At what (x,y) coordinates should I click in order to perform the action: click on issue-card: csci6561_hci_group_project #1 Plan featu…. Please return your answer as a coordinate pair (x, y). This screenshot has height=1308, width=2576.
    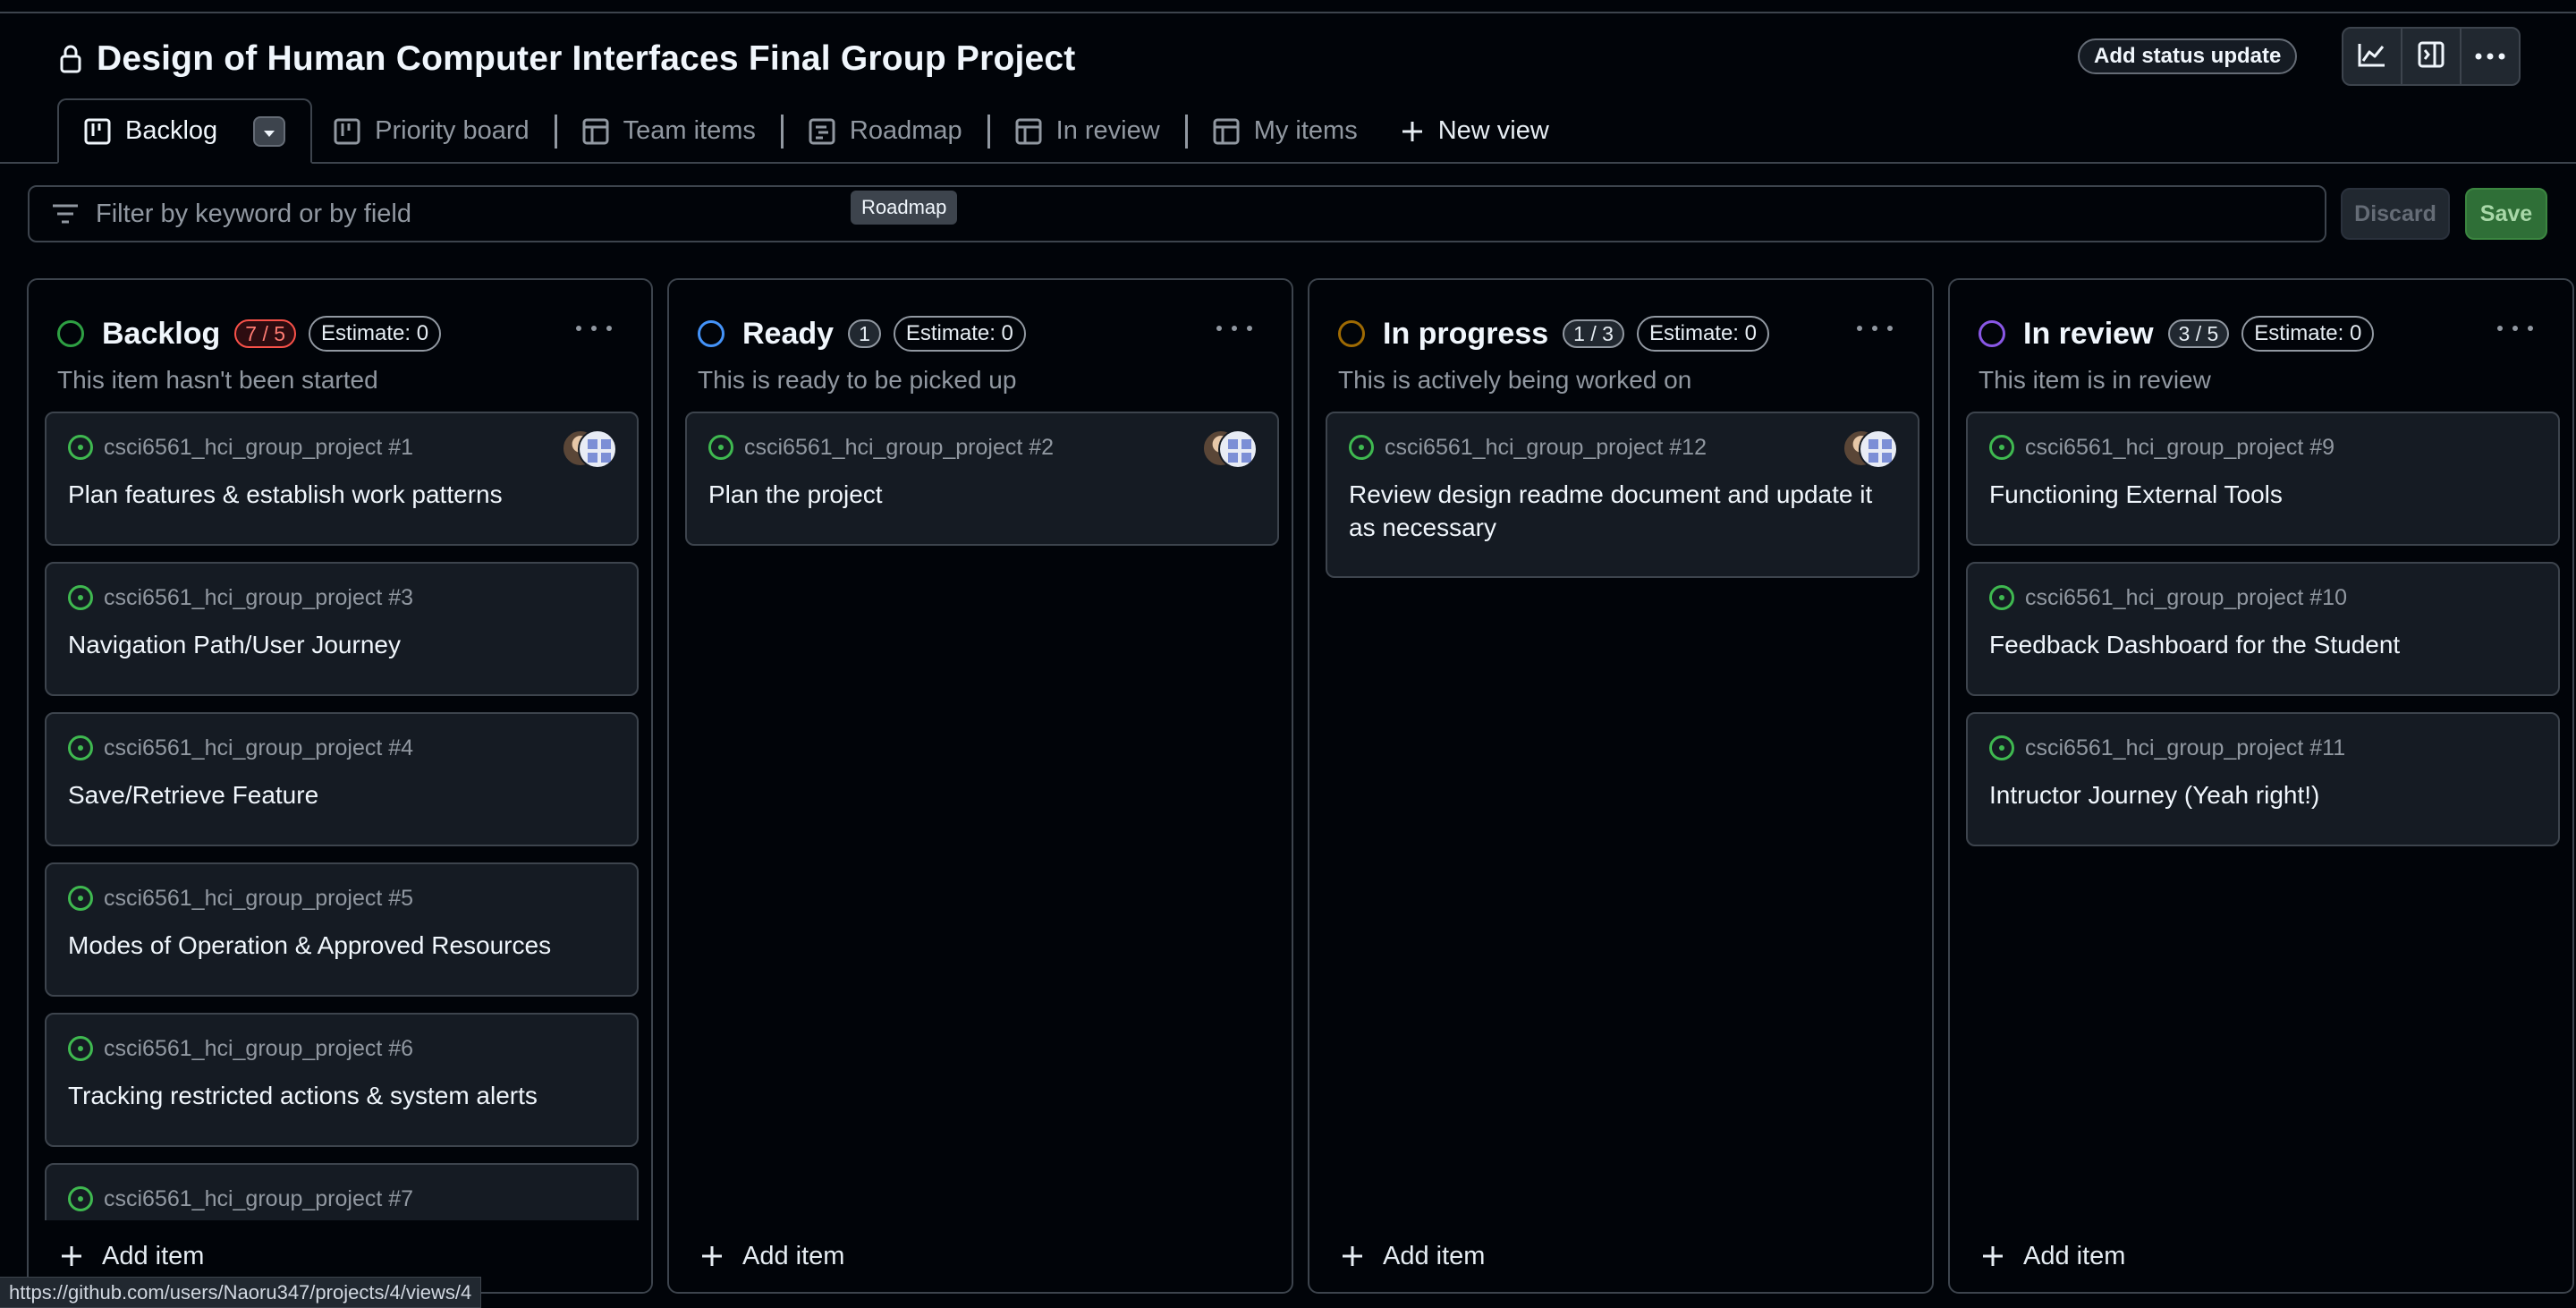
    Looking at the image, I should click on (342, 479).